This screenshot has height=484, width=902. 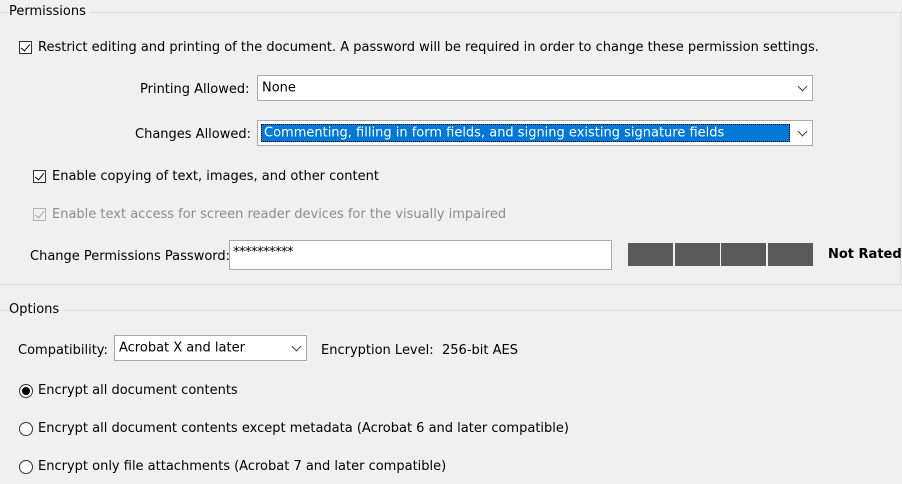 I want to click on encryption-level-value: 256-bit AES, so click(x=480, y=350).